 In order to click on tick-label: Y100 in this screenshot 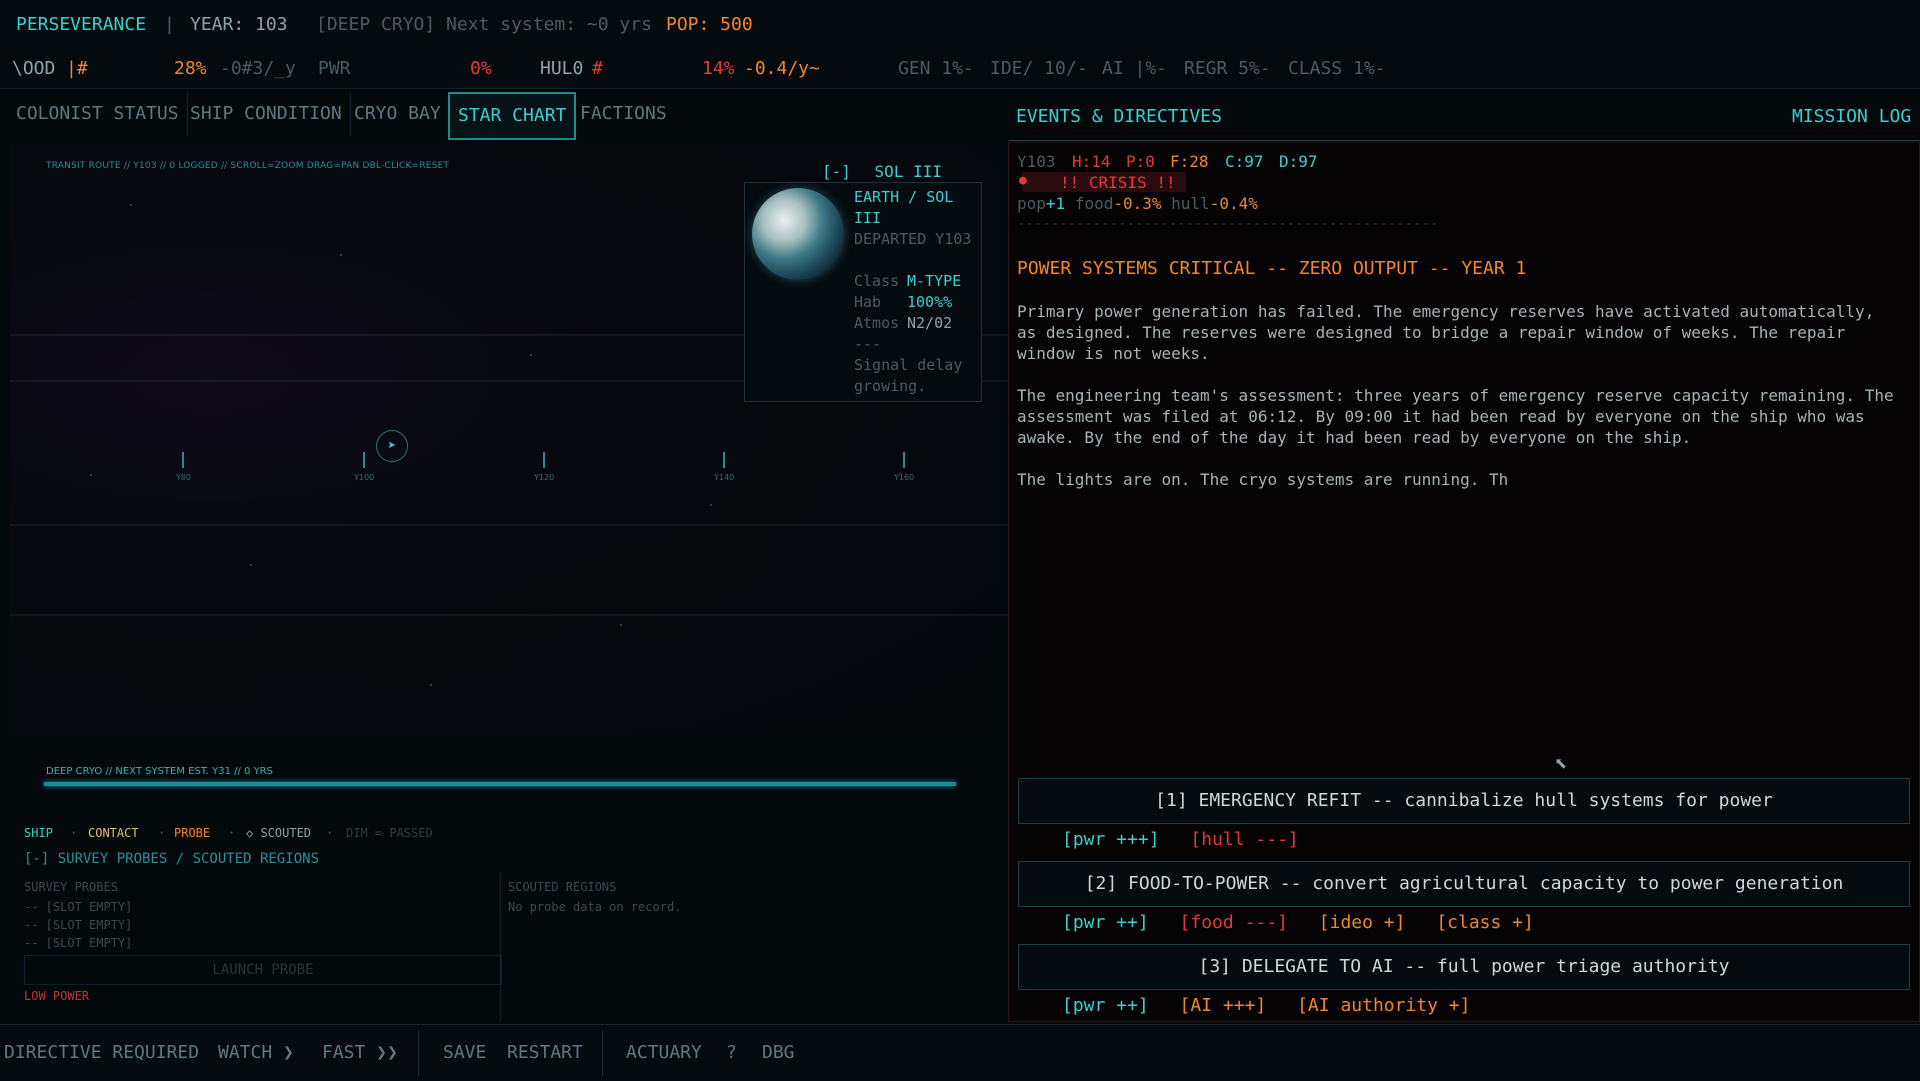, I will do `click(364, 477)`.